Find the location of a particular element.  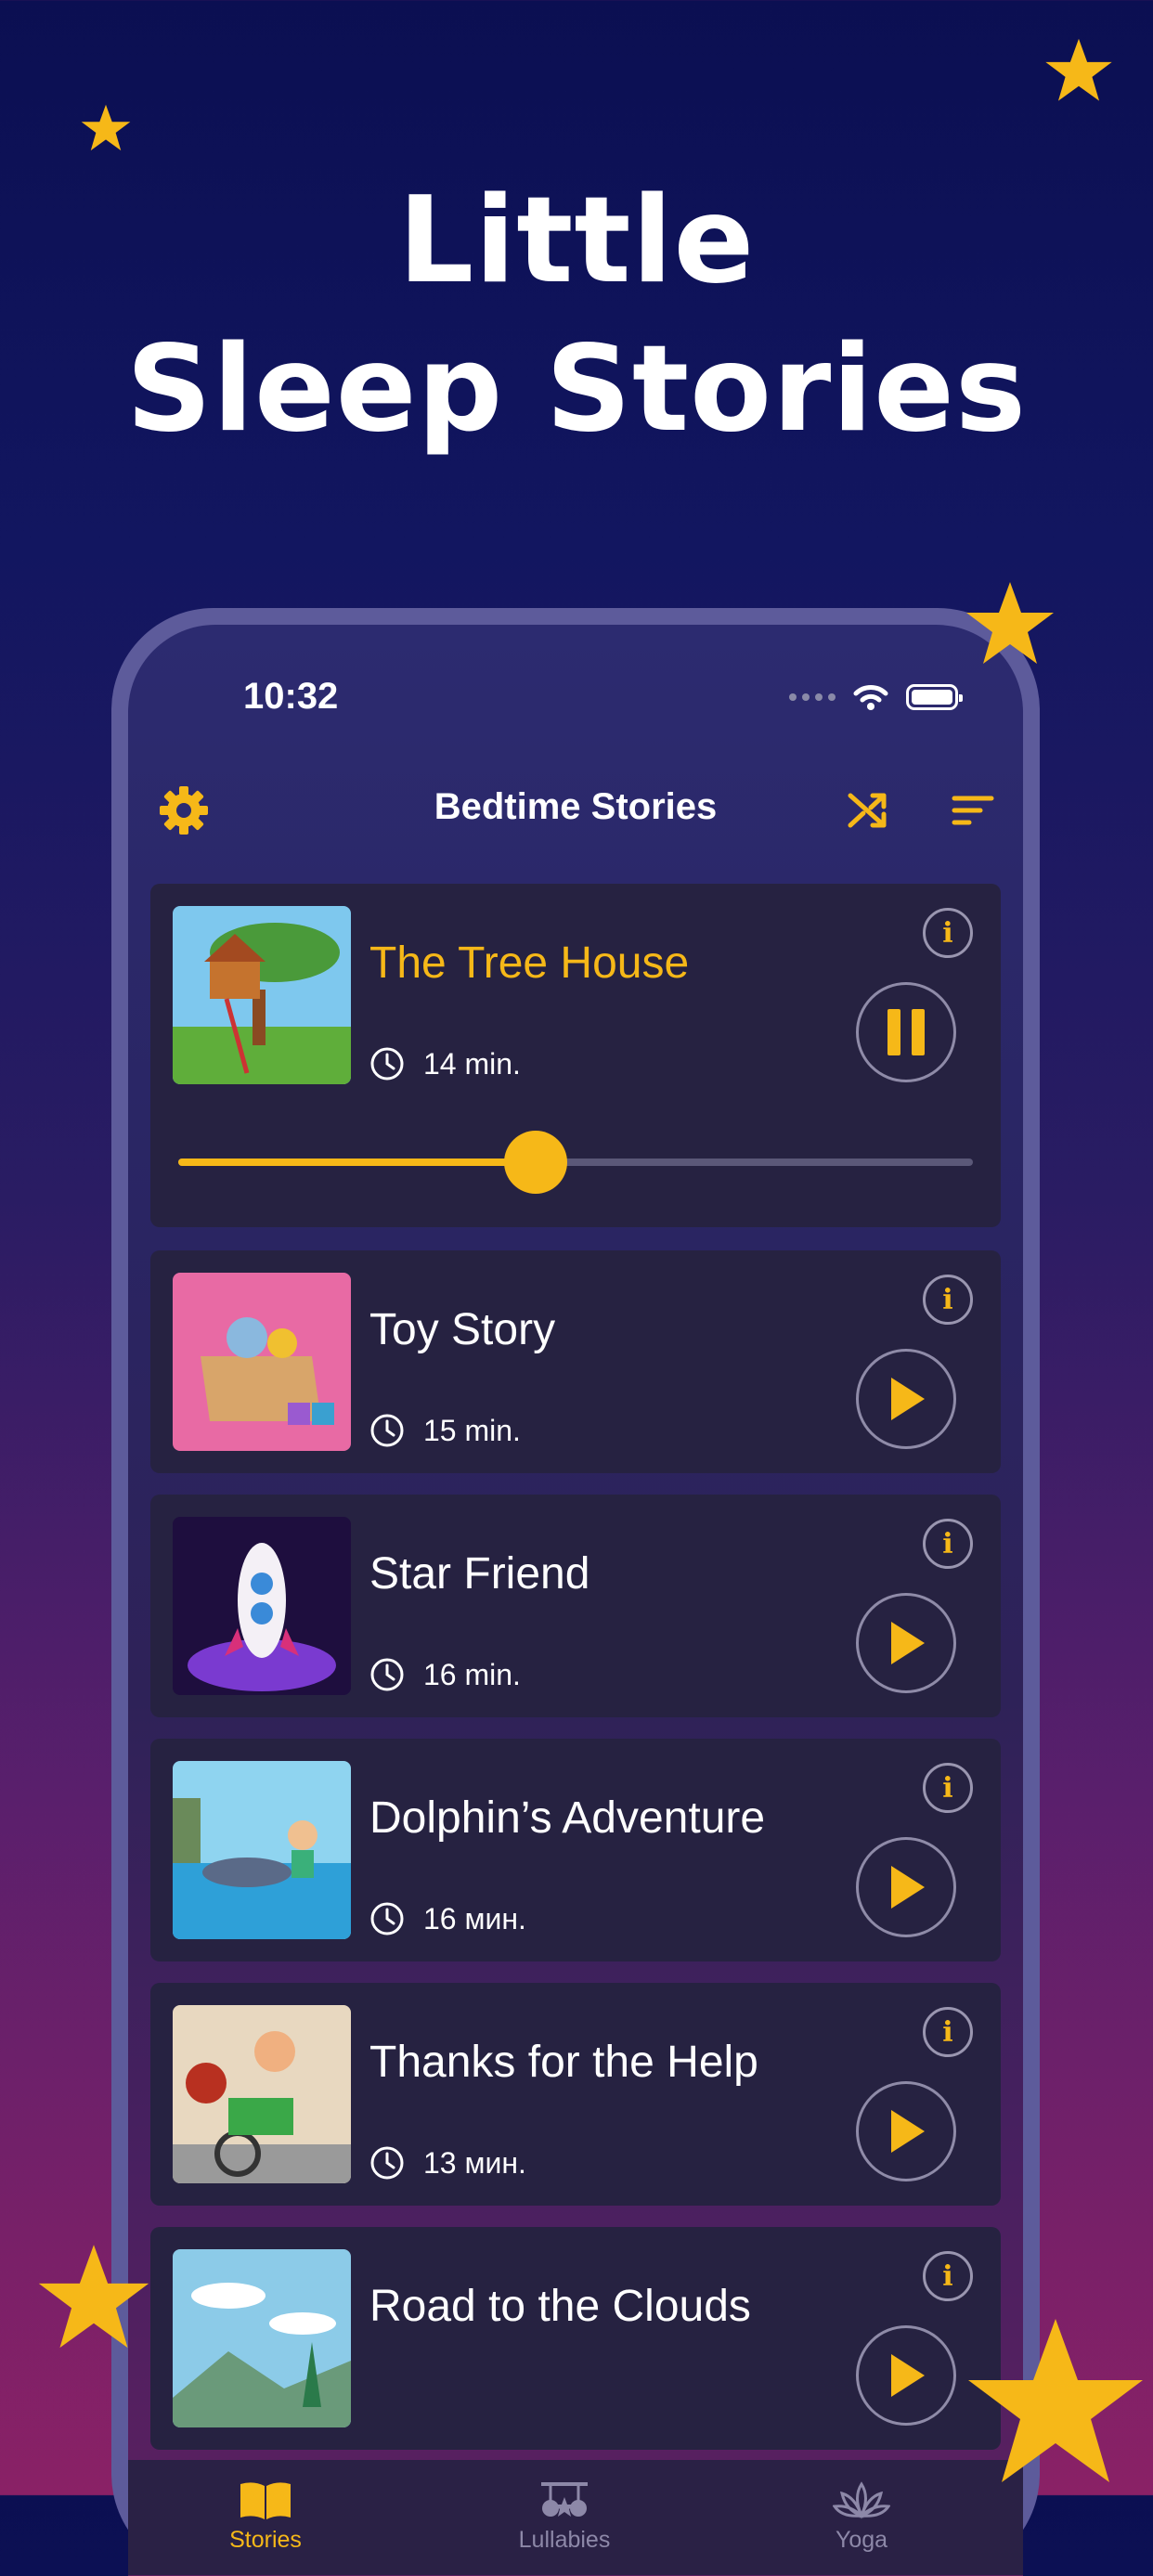

story-title: Star Friend is located at coordinates (479, 1574).